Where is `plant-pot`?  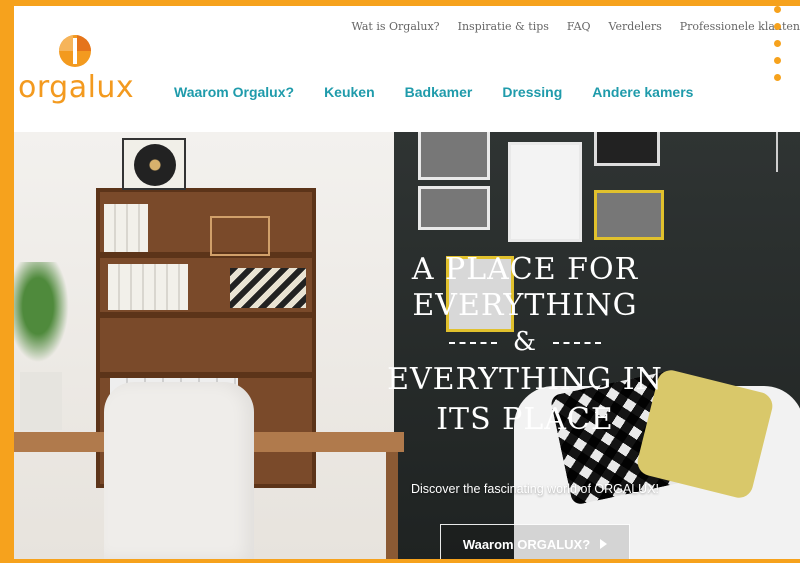 plant-pot is located at coordinates (41, 401).